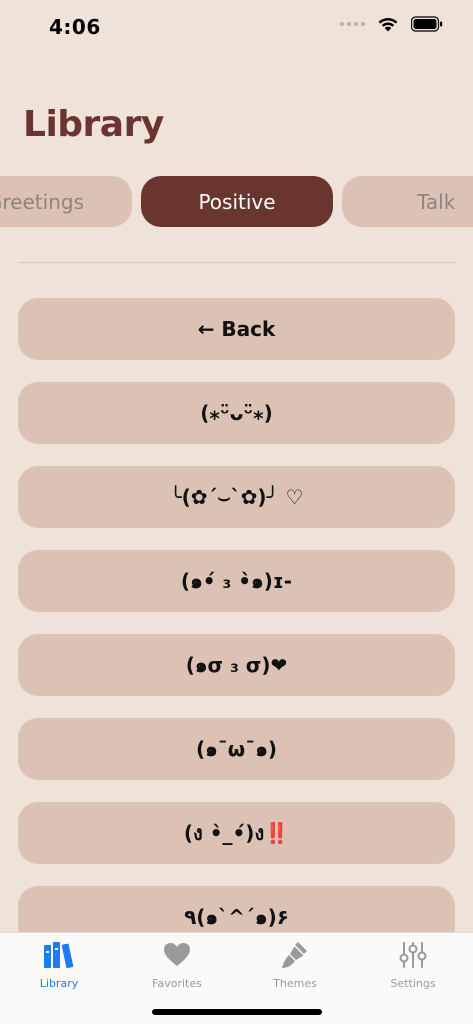 The width and height of the screenshot is (473, 1024). What do you see at coordinates (177, 983) in the screenshot?
I see `tab-bar-label: Favorites` at bounding box center [177, 983].